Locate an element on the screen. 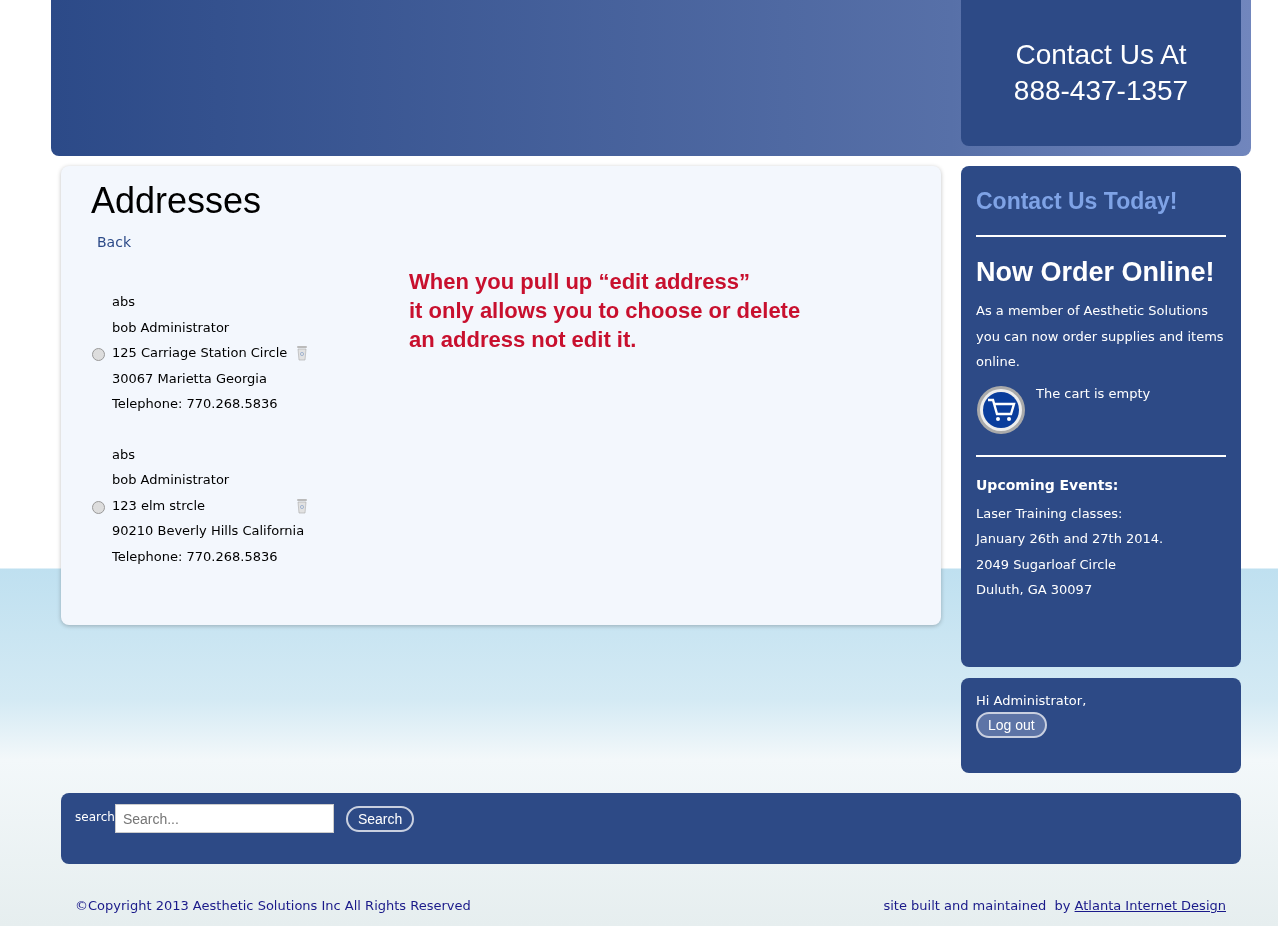 This screenshot has height=926, width=1278. events-heading: Upcoming Events: is located at coordinates (1048, 484).